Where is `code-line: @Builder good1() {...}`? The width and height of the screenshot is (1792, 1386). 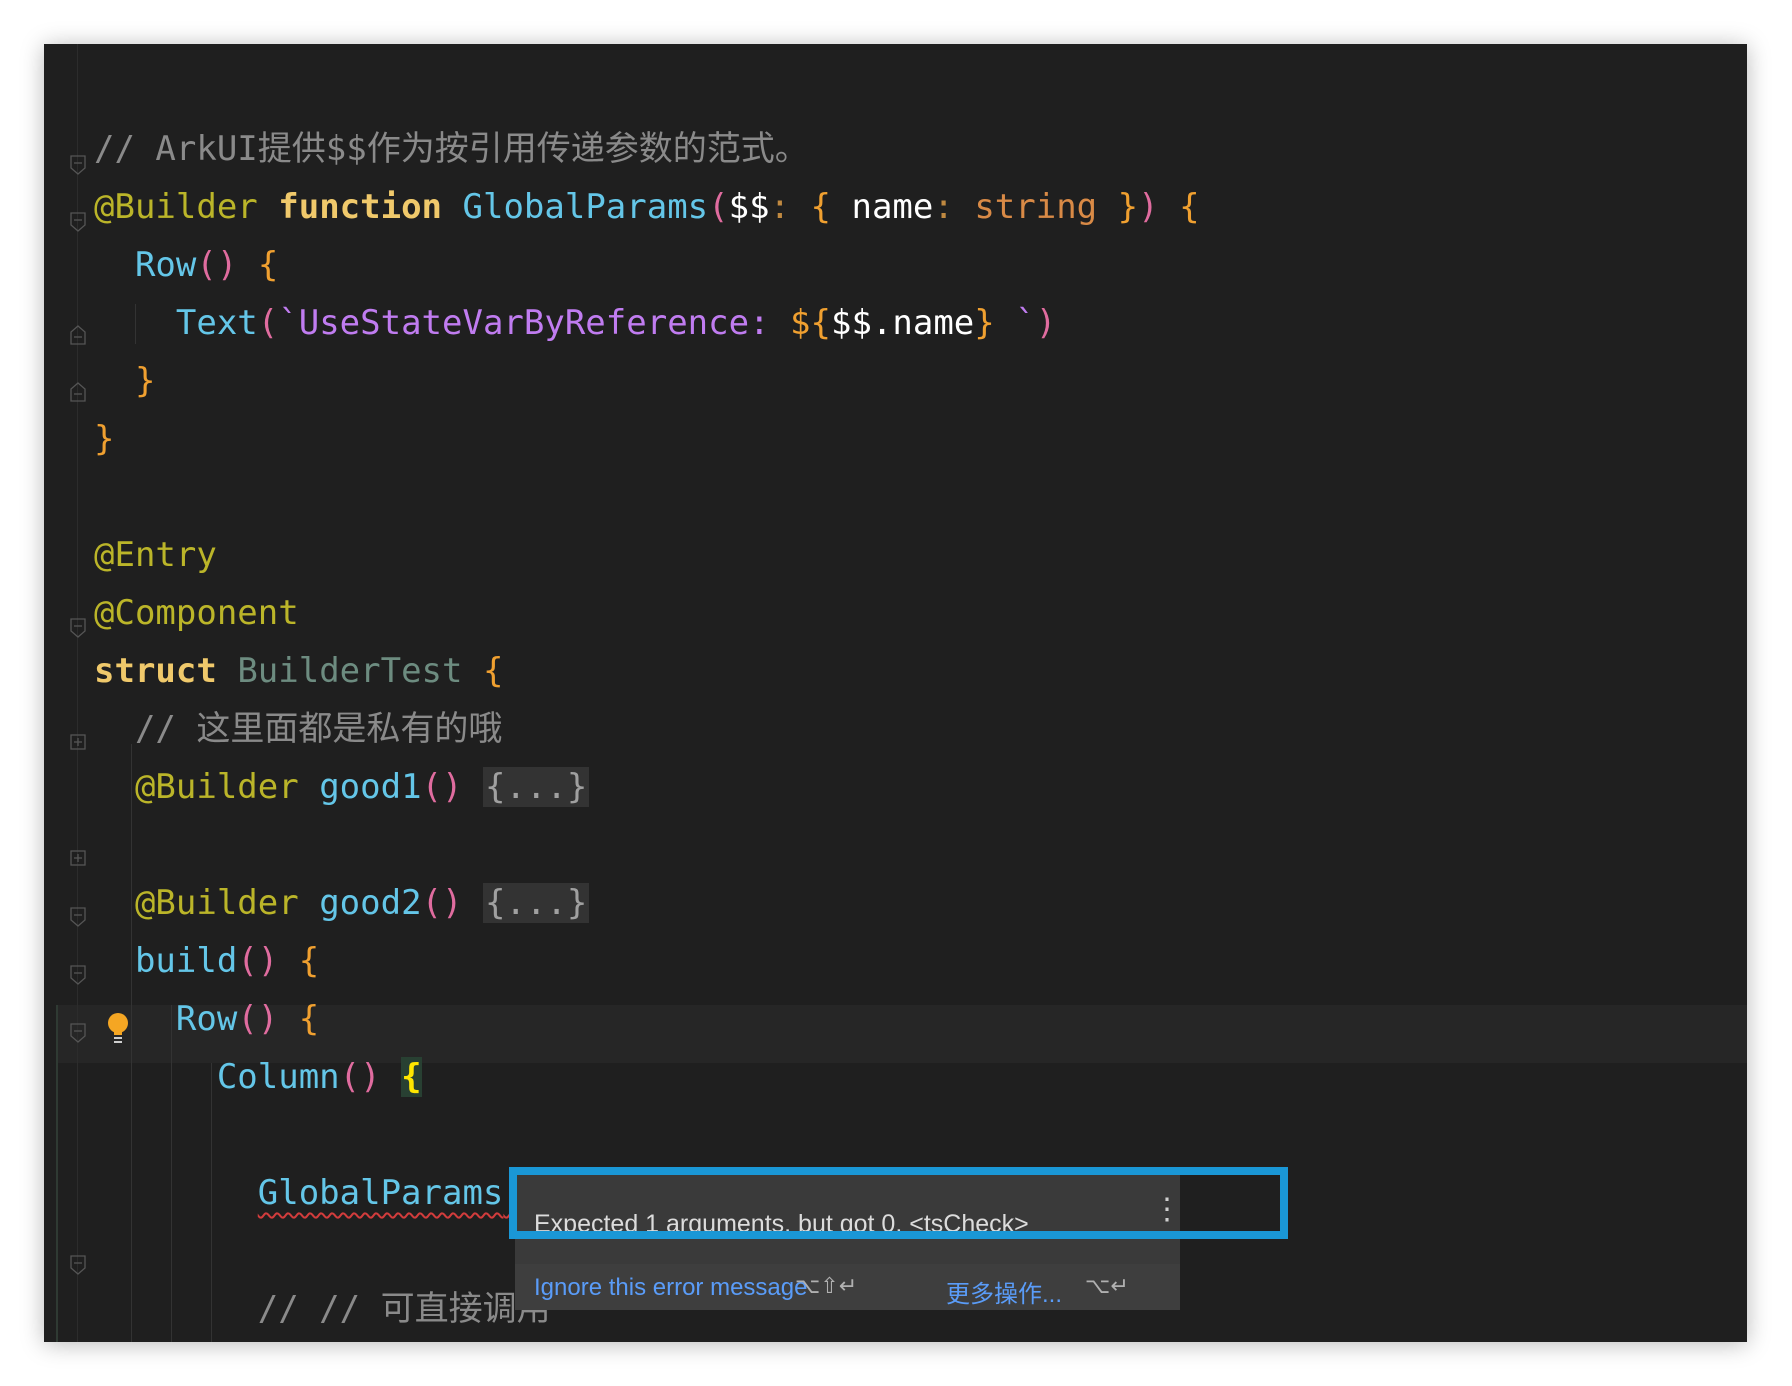
code-line: @Builder good1() {...} is located at coordinates (342, 787).